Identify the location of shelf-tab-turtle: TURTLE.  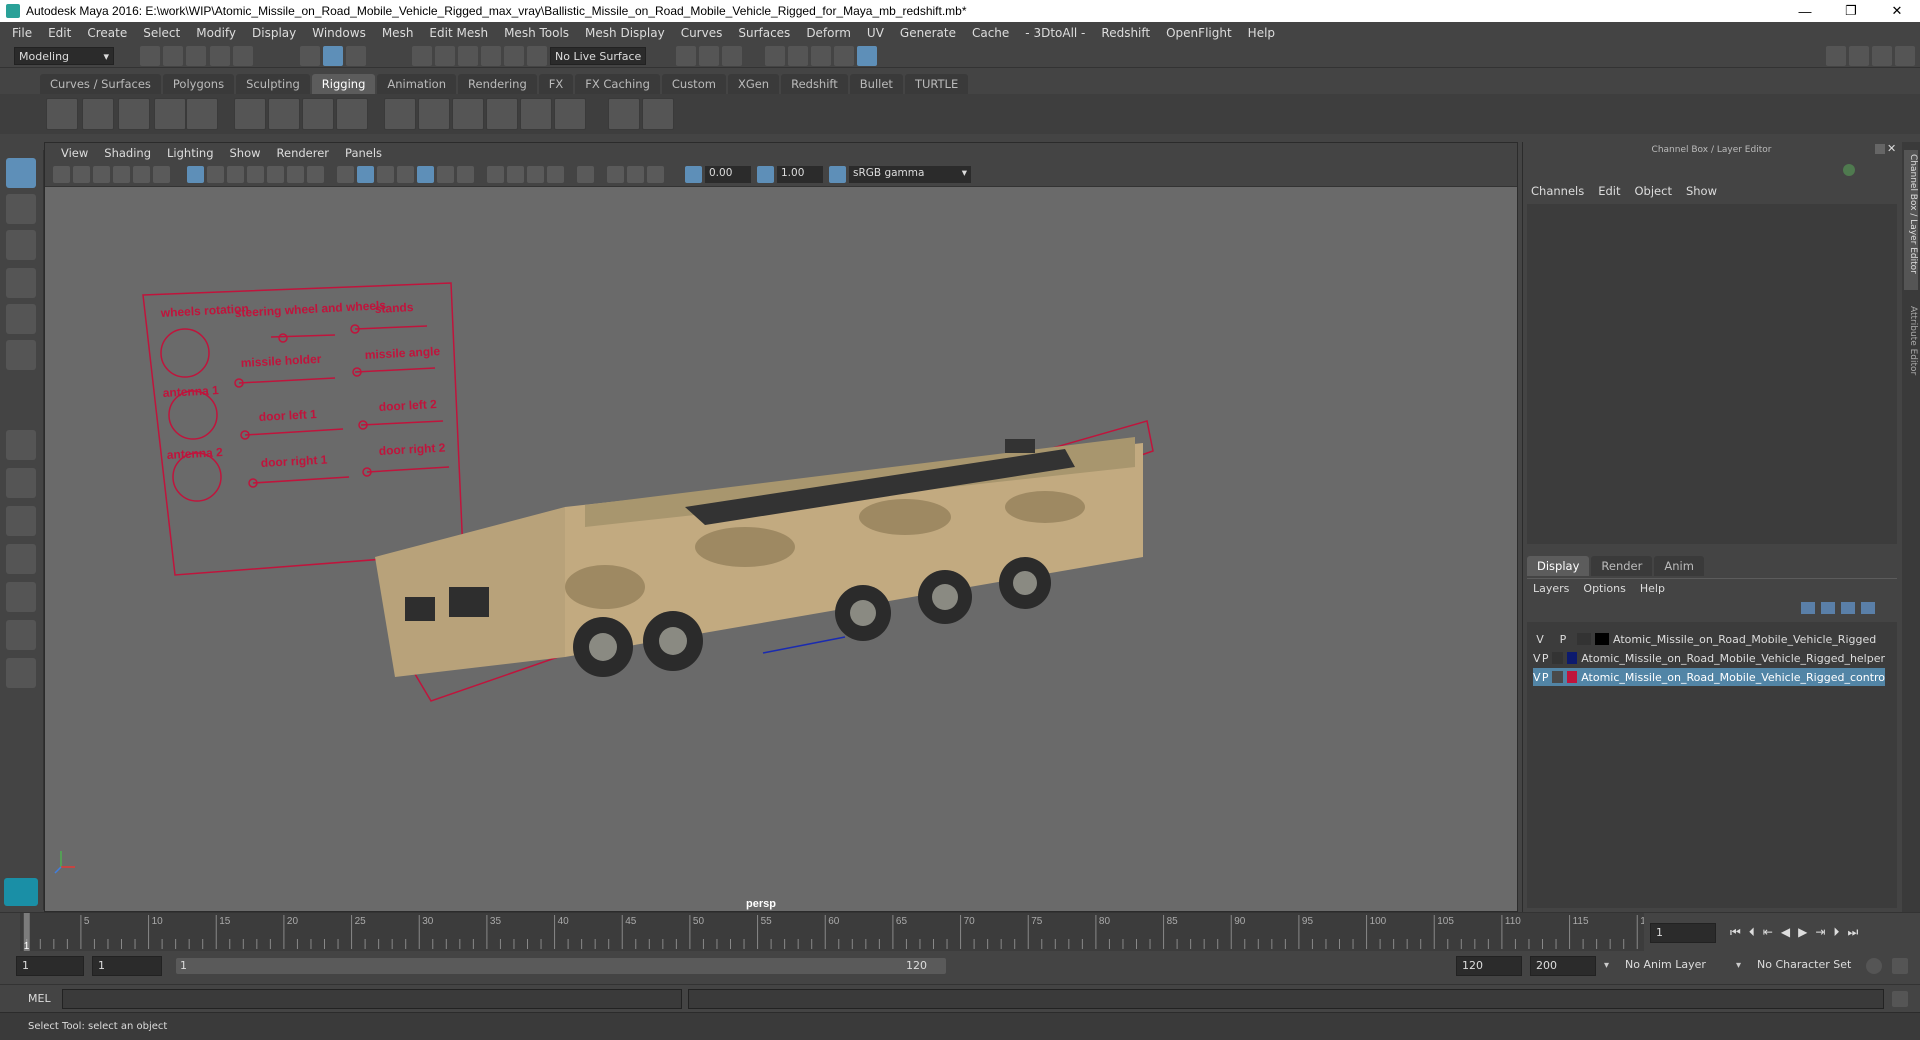
(936, 84).